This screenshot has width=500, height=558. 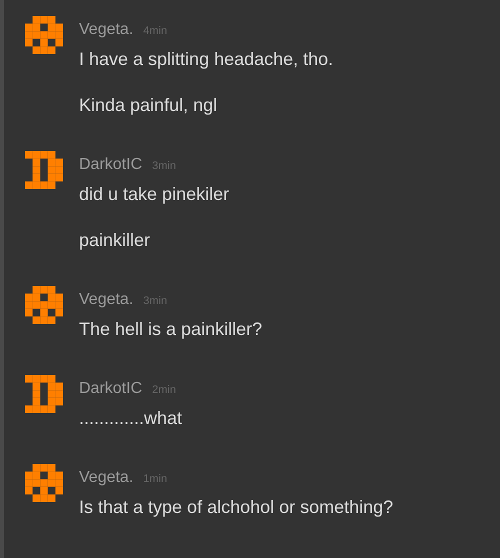 What do you see at coordinates (170, 329) in the screenshot?
I see `message-text: The hell is a painkiller?` at bounding box center [170, 329].